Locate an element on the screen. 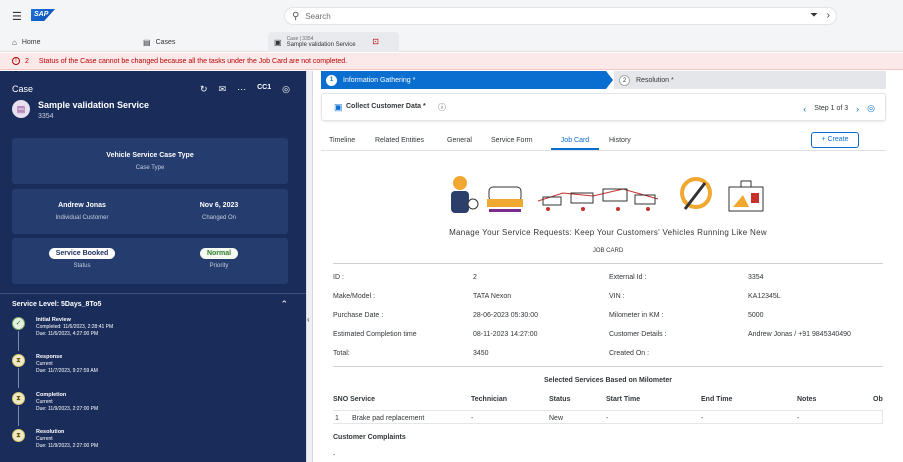 This screenshot has width=903, height=462. customer-name: Andrew Jonas is located at coordinates (82, 205).